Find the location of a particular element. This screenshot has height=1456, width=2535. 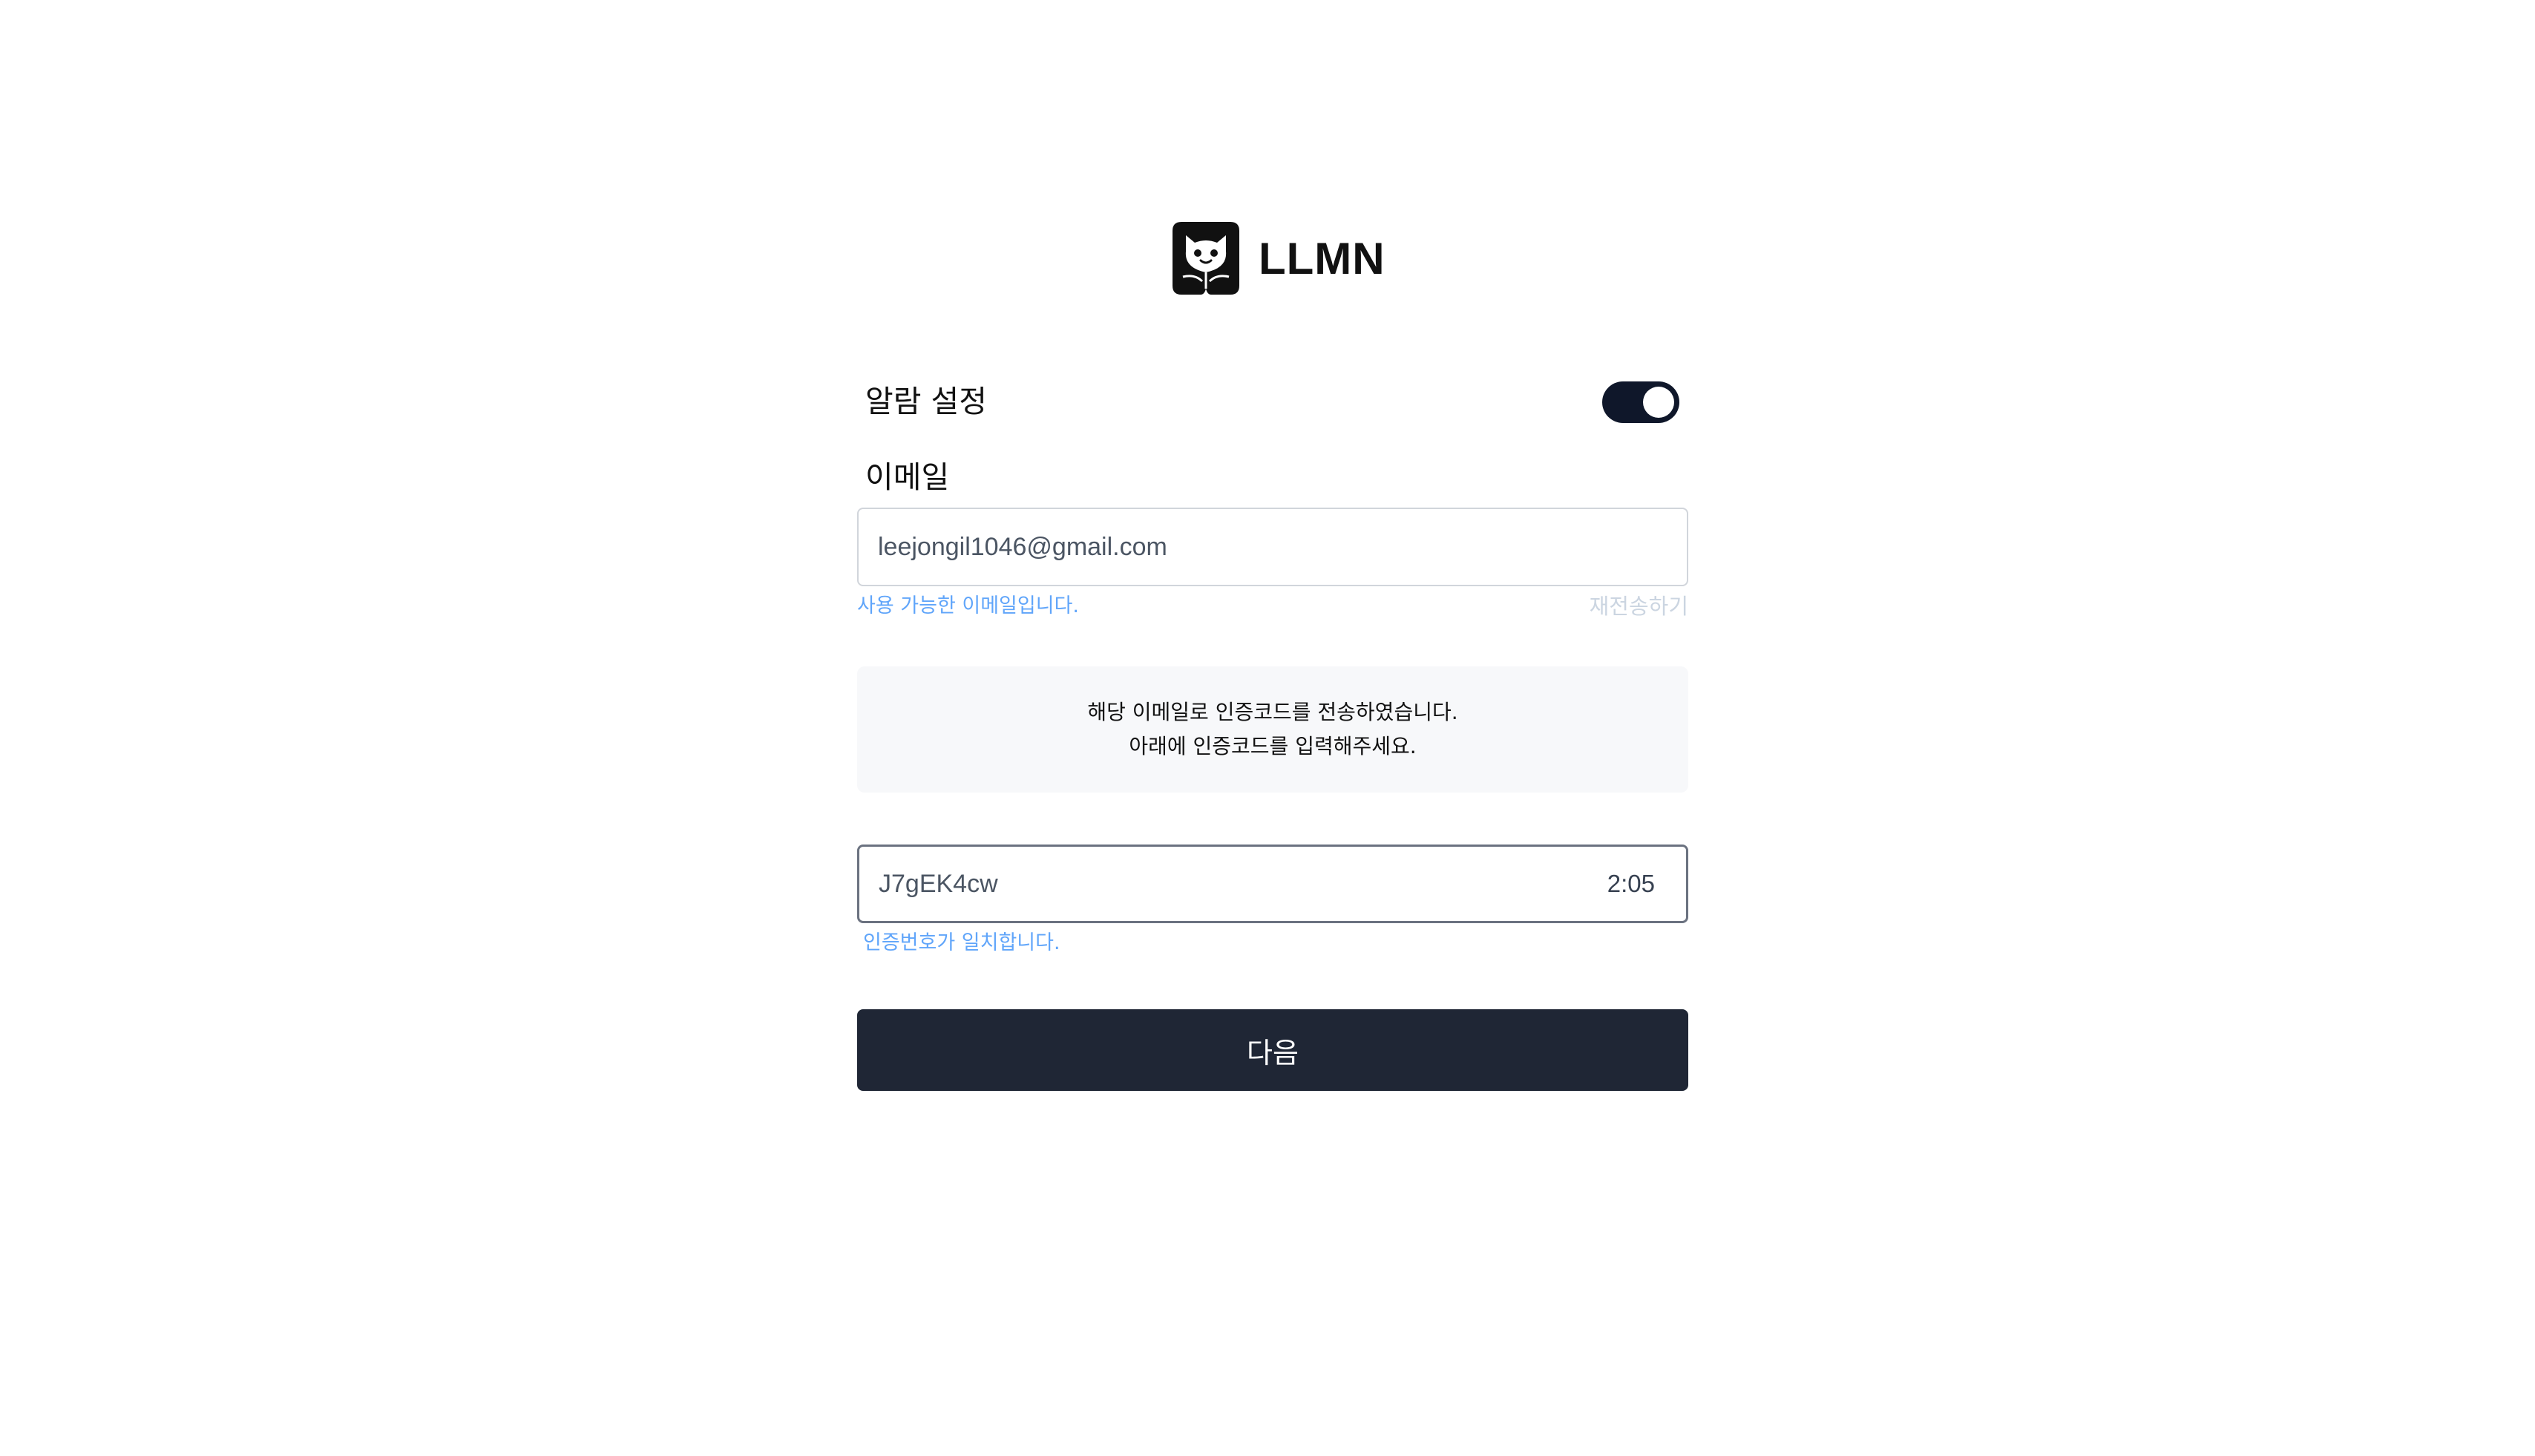

brand-logo: LLMN is located at coordinates (1279, 258).